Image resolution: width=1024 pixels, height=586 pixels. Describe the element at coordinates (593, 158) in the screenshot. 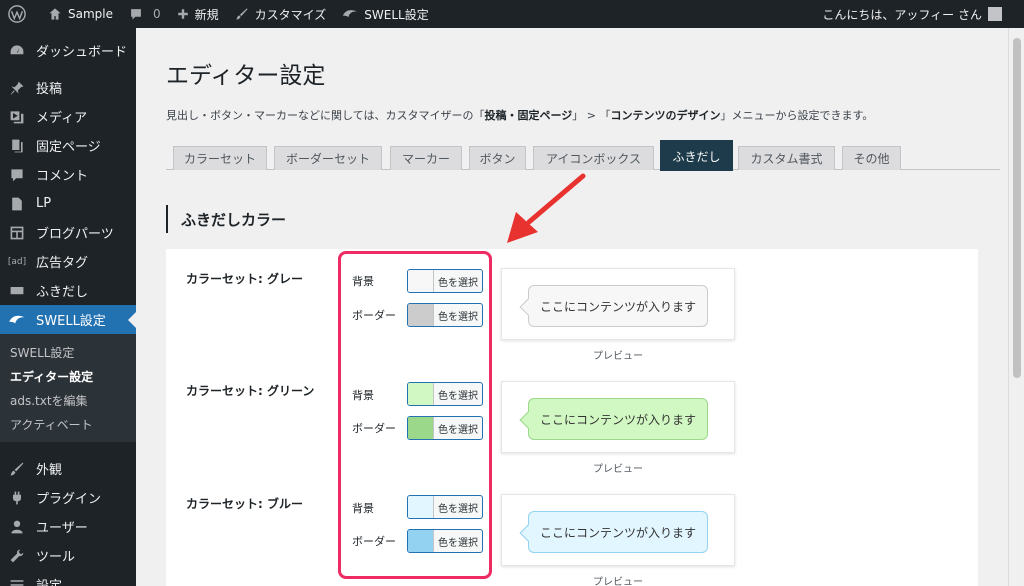

I see `tab-icon-box: アイコンボックス` at that location.